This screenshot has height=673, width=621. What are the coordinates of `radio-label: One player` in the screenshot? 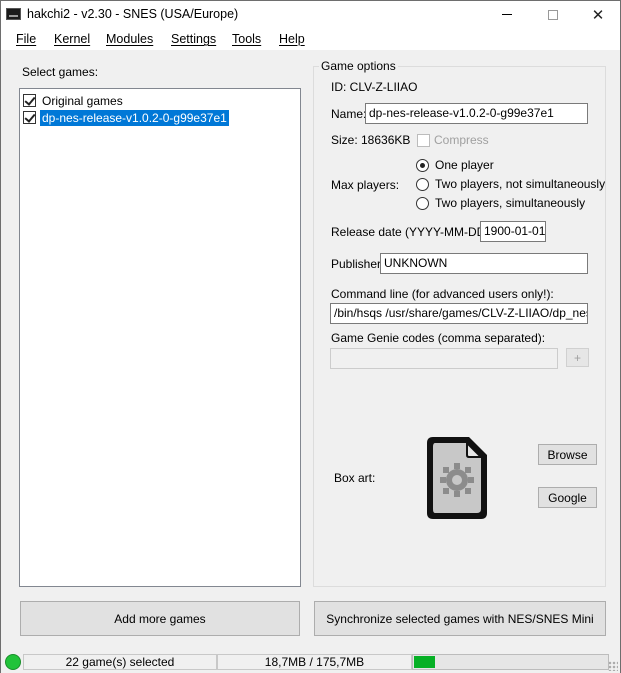 It's located at (464, 165).